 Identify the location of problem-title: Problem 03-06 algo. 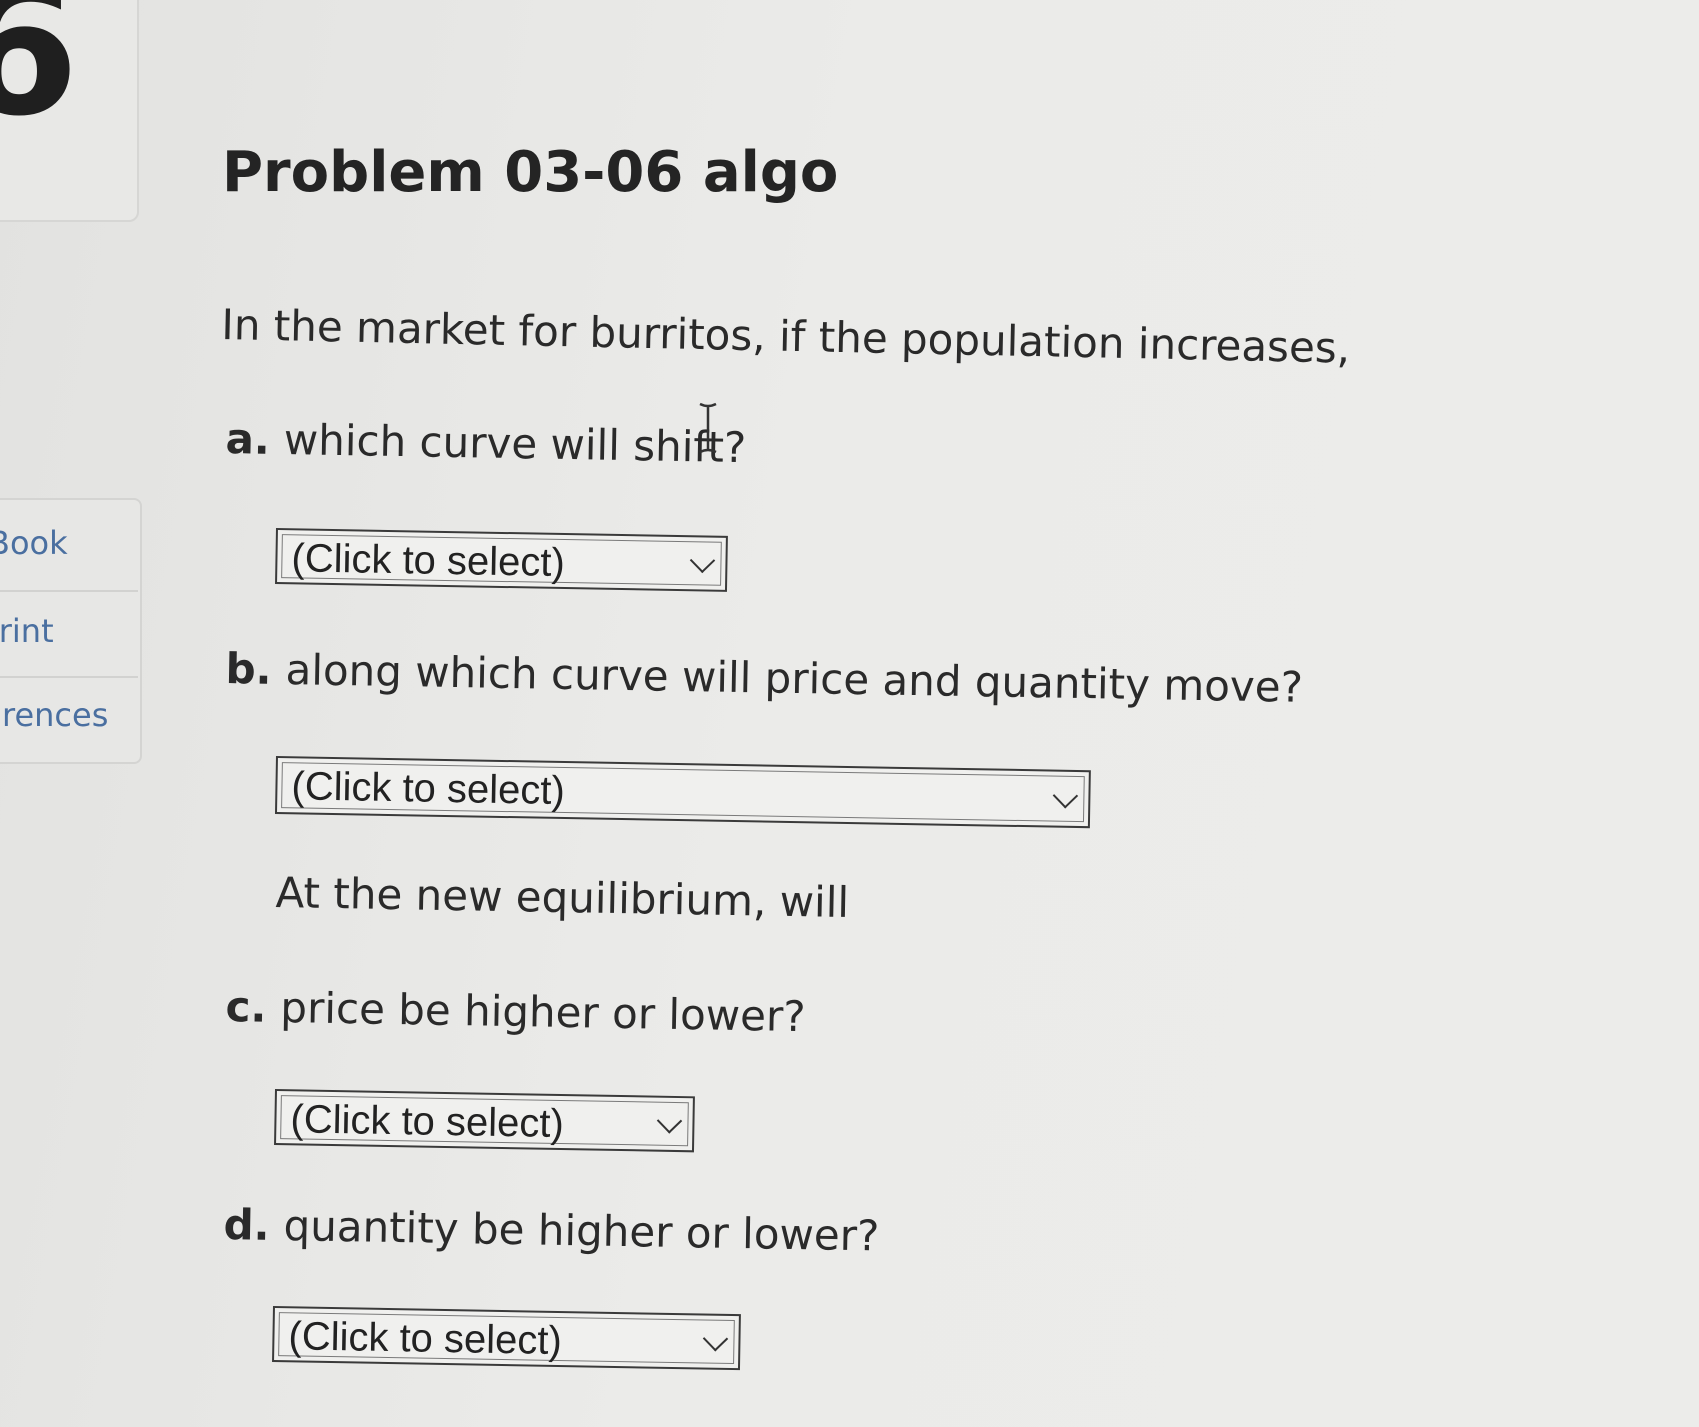
(530, 172).